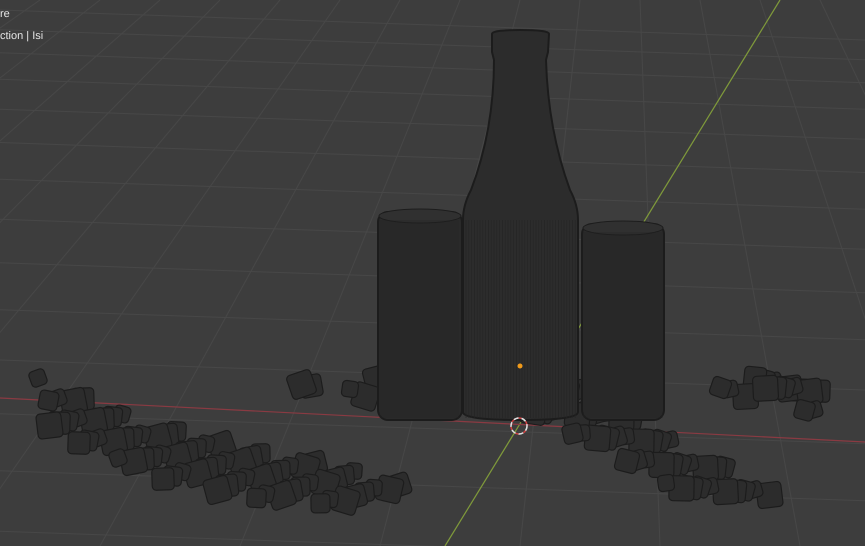 This screenshot has height=546, width=865. Describe the element at coordinates (520, 366) in the screenshot. I see `origin-point-icon` at that location.